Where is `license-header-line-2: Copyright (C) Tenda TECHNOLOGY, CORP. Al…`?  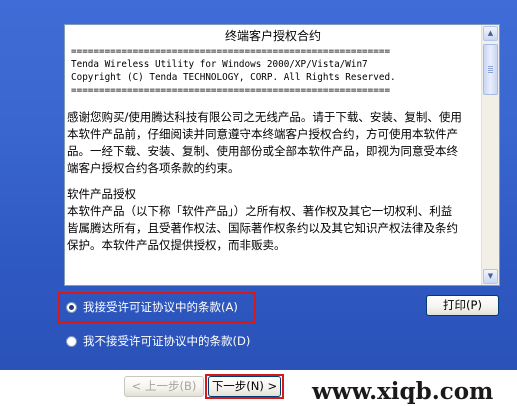 license-header-line-2: Copyright (C) Tenda TECHNOLOGY, CORP. Al… is located at coordinates (233, 77).